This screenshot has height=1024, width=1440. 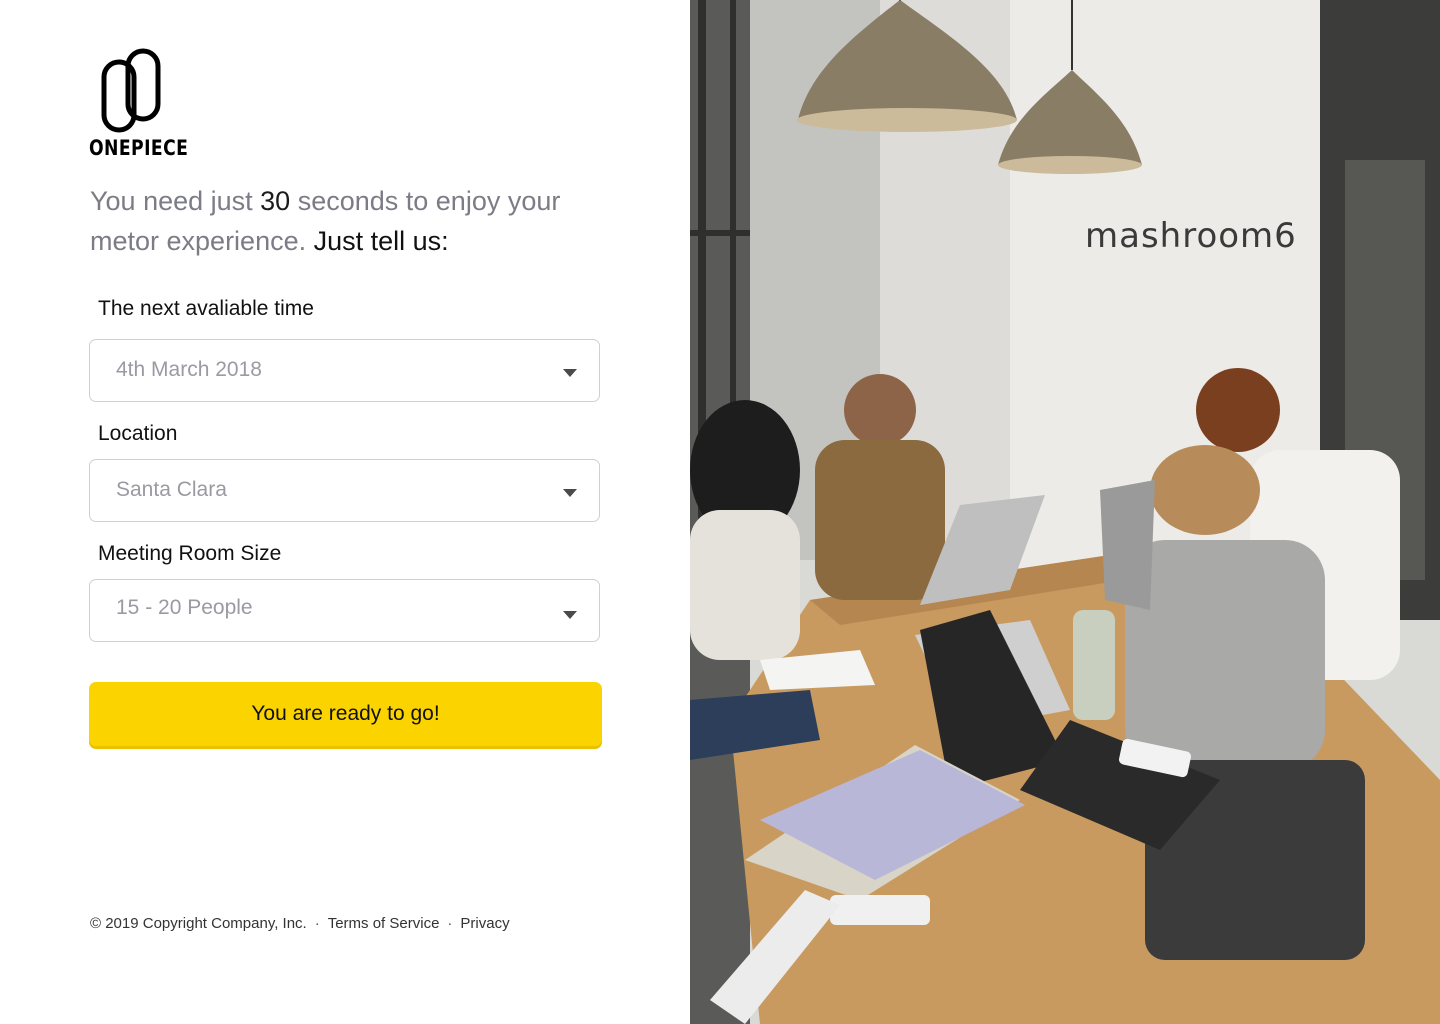 I want to click on headline-cta: Just tell us:, so click(x=381, y=241).